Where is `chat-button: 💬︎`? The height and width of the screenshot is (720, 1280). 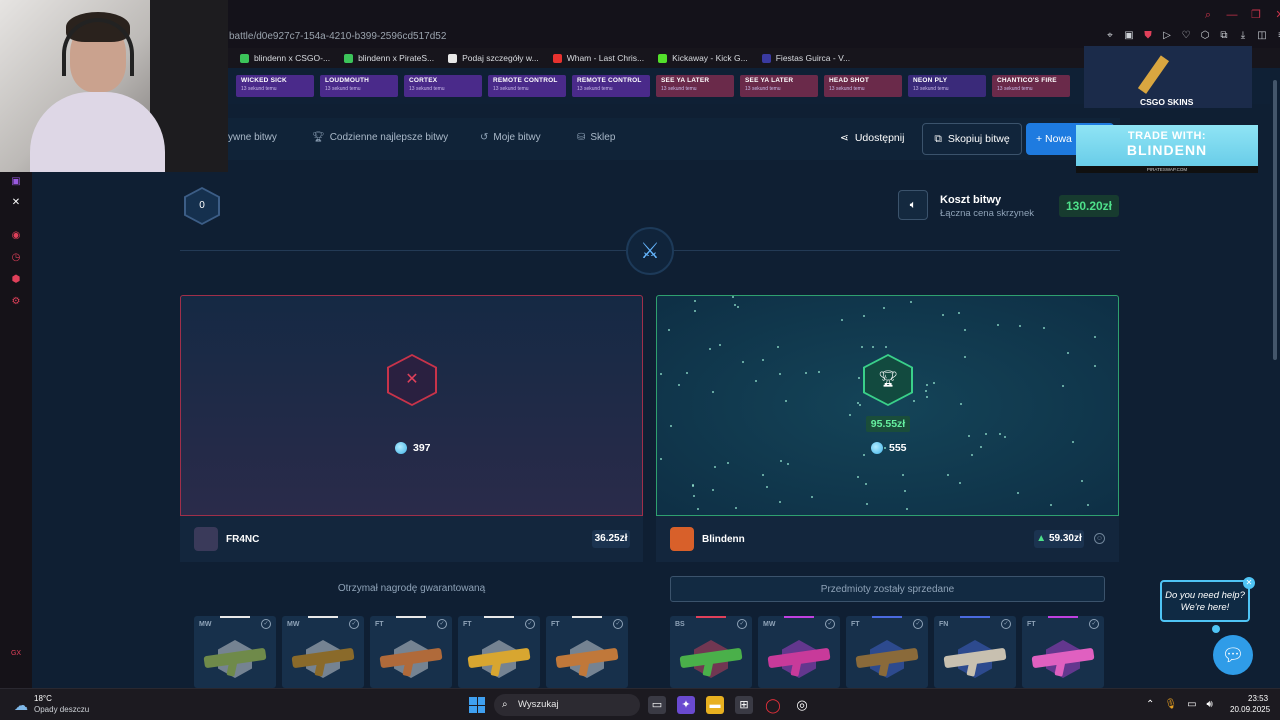
chat-button: 💬︎ is located at coordinates (1233, 655).